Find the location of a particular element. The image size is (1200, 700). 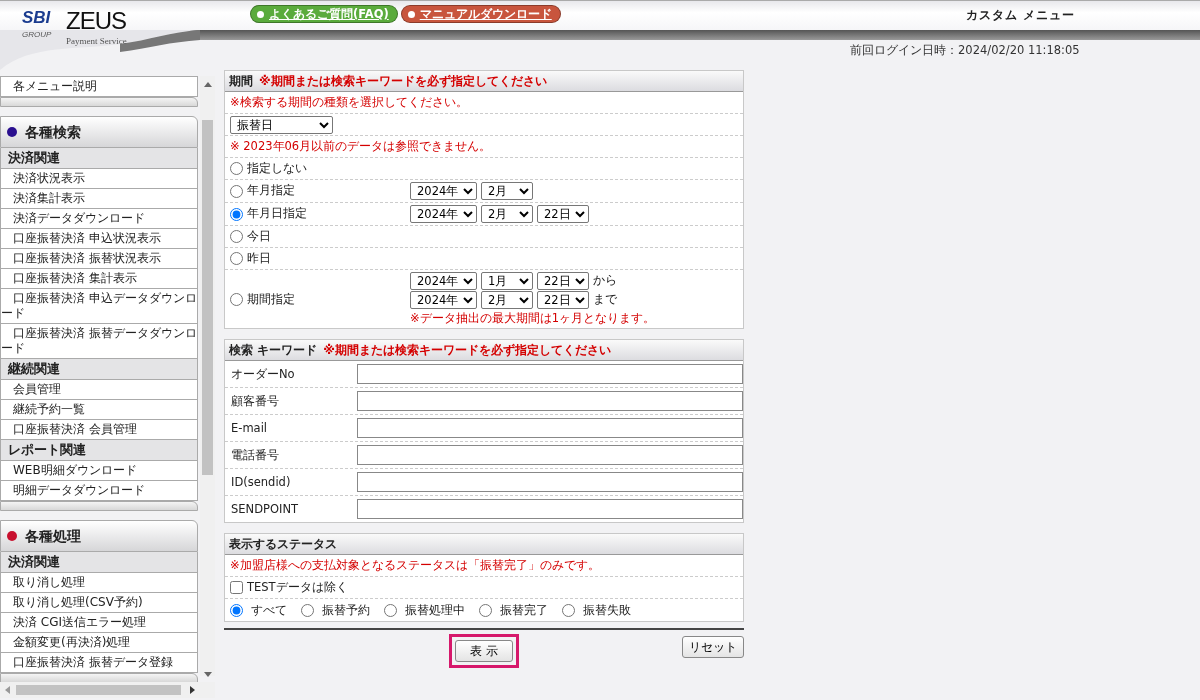

range-note: ※データ抽出の最大期間は1ヶ月となります。 is located at coordinates (532, 318).